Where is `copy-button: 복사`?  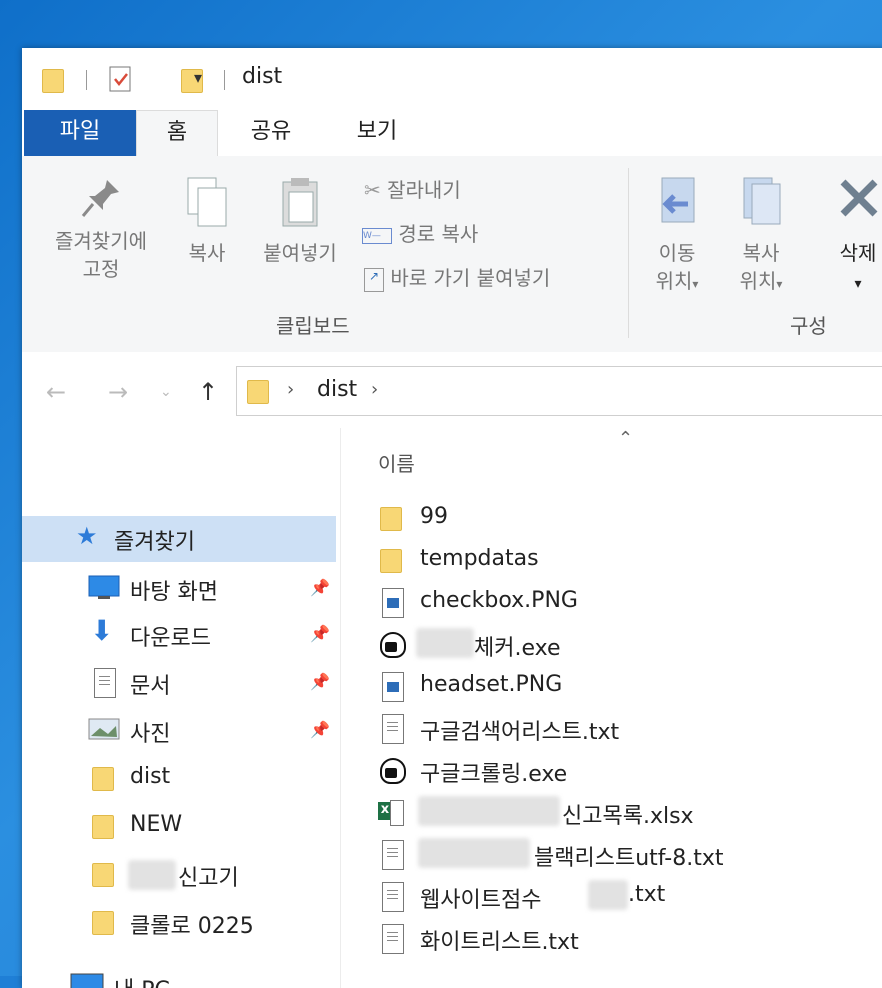 copy-button: 복사 is located at coordinates (207, 220).